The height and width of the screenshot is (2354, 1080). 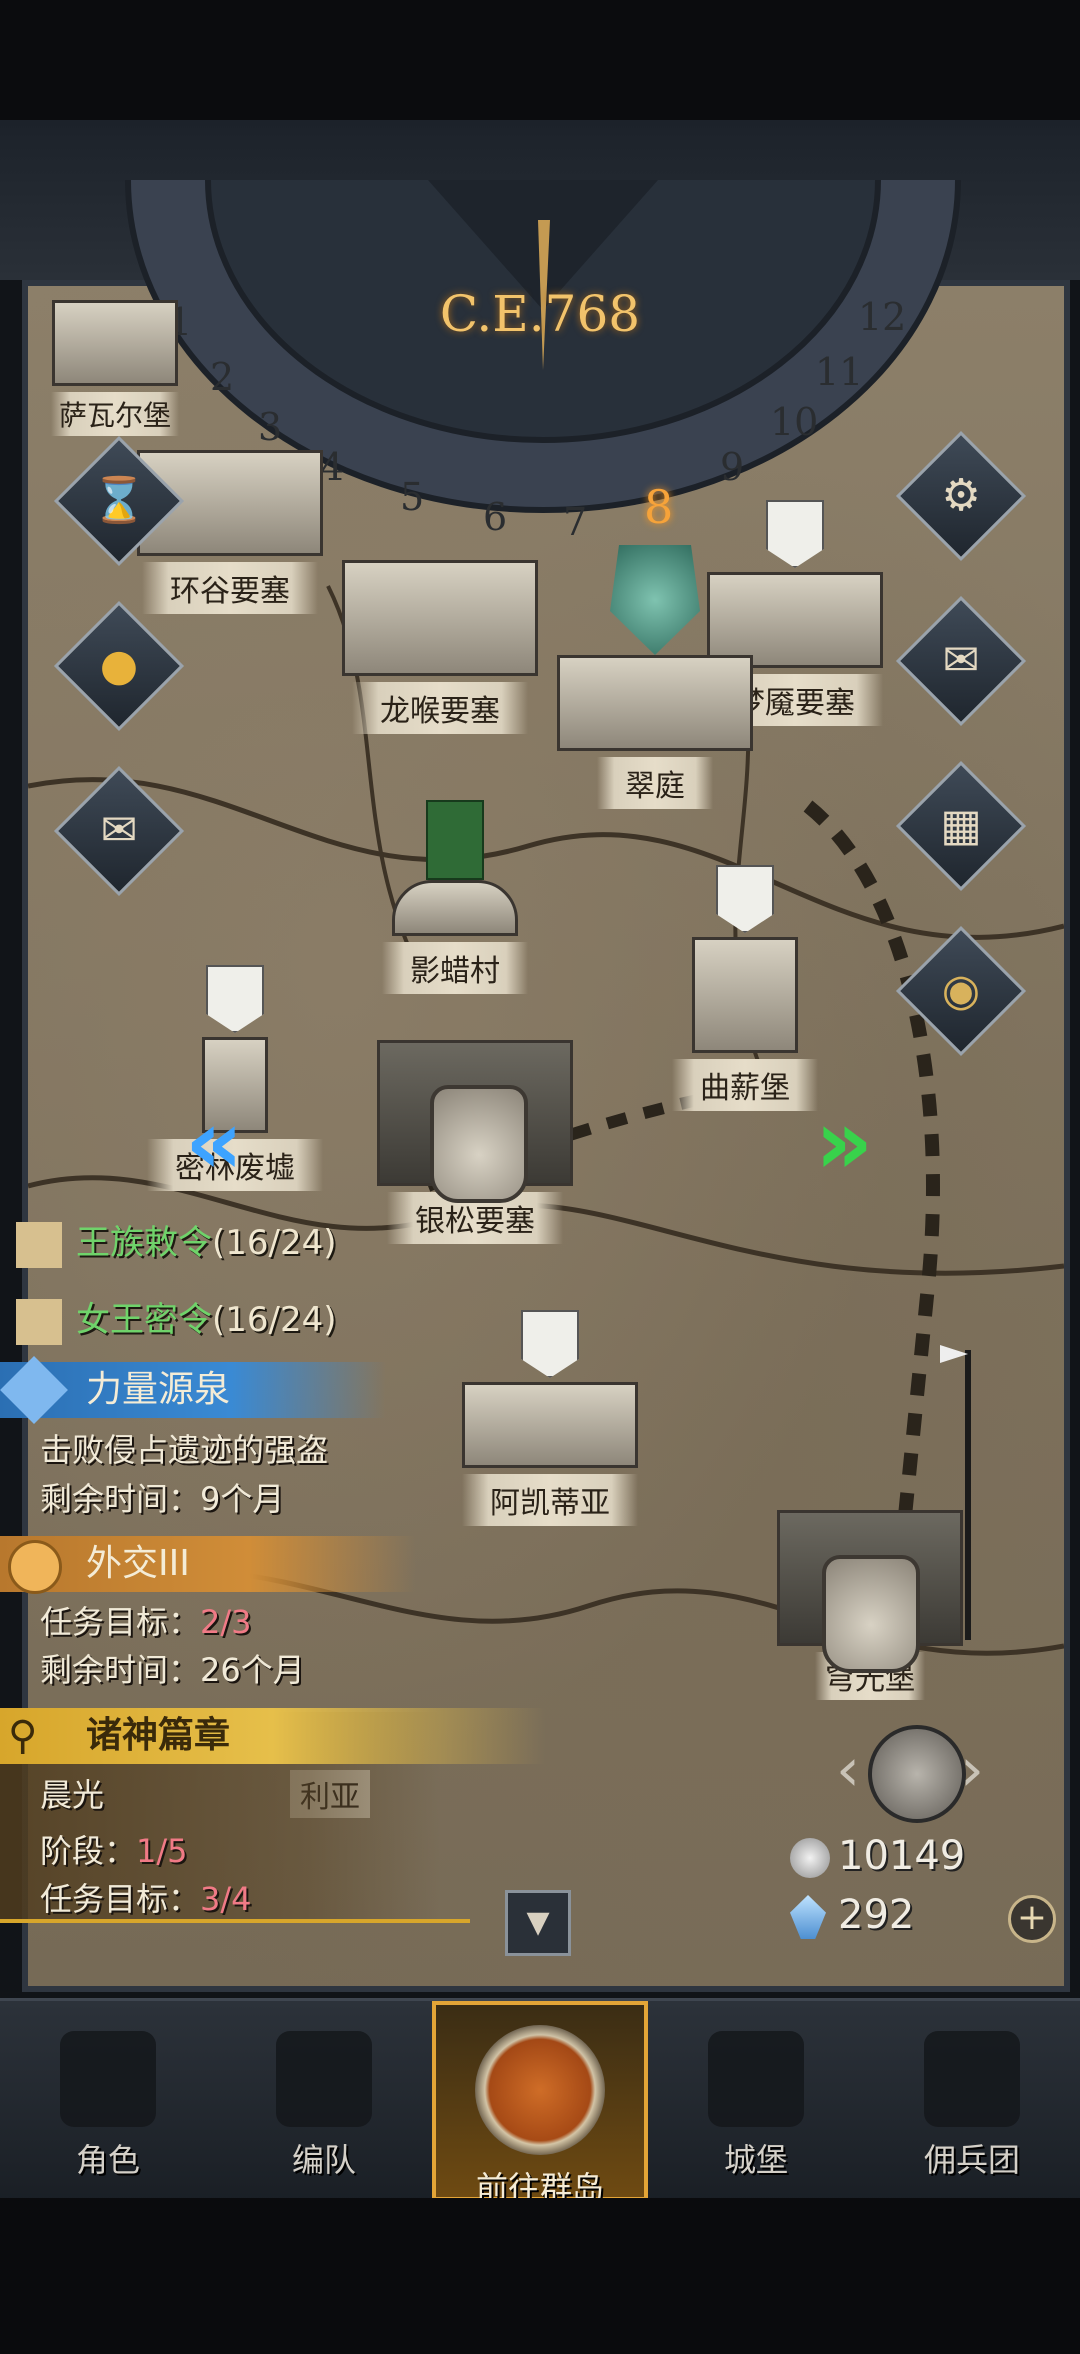 What do you see at coordinates (184, 1450) in the screenshot?
I see `quest-desc: 击败侵占遗迹的强盗` at bounding box center [184, 1450].